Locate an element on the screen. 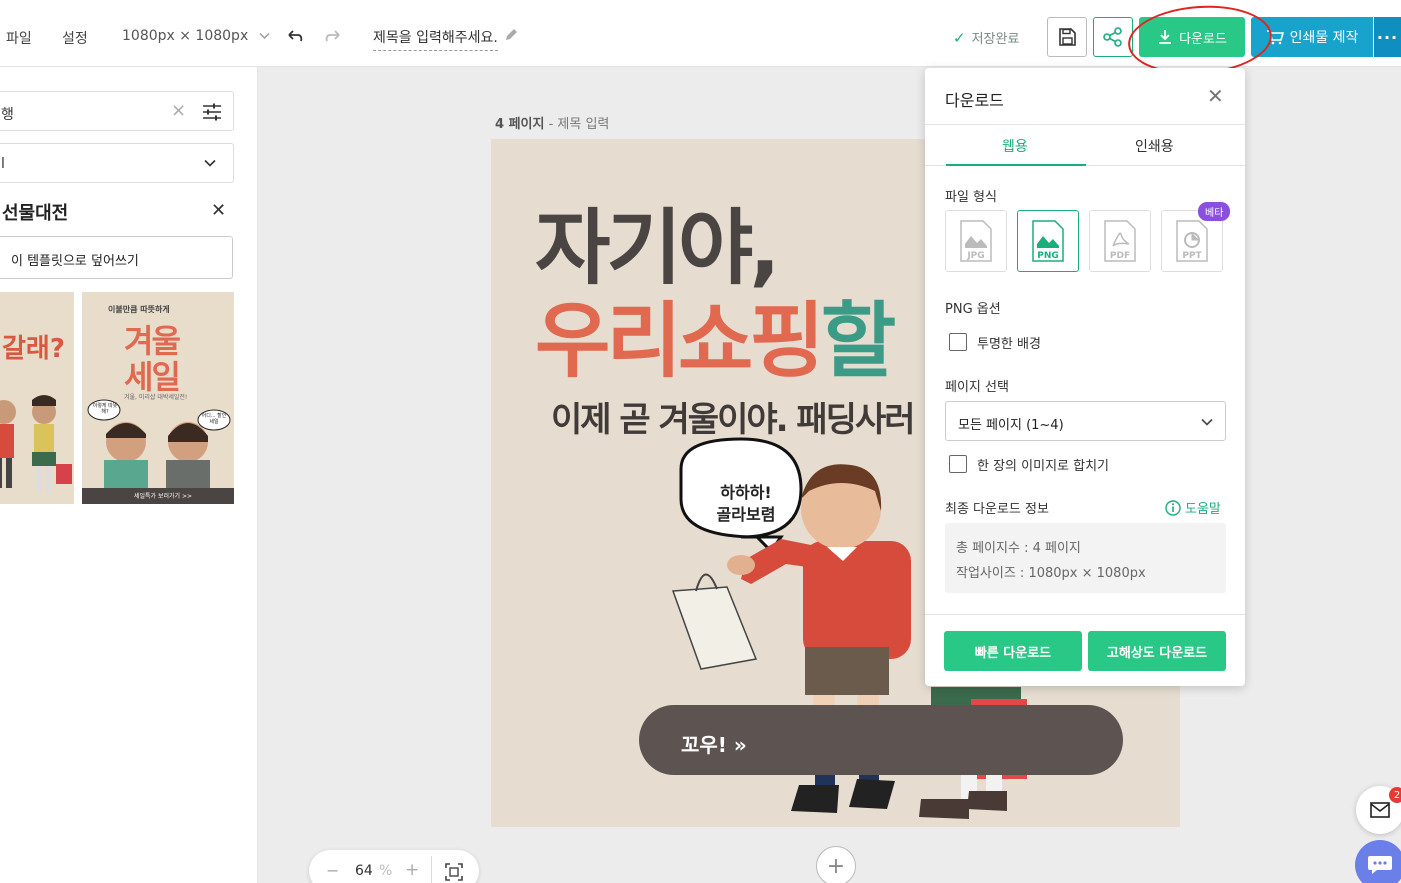 The height and width of the screenshot is (883, 1401). save-button is located at coordinates (1067, 37).